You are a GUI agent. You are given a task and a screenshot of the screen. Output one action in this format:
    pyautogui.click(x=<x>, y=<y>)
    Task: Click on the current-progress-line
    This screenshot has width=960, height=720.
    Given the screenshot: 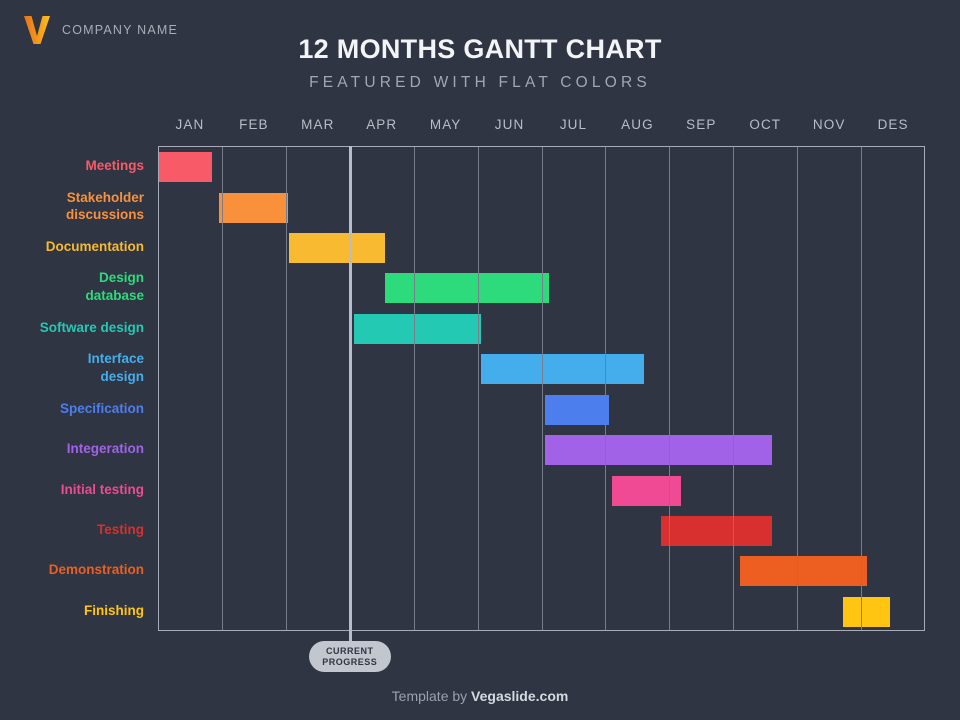 What is the action you would take?
    pyautogui.click(x=350, y=395)
    